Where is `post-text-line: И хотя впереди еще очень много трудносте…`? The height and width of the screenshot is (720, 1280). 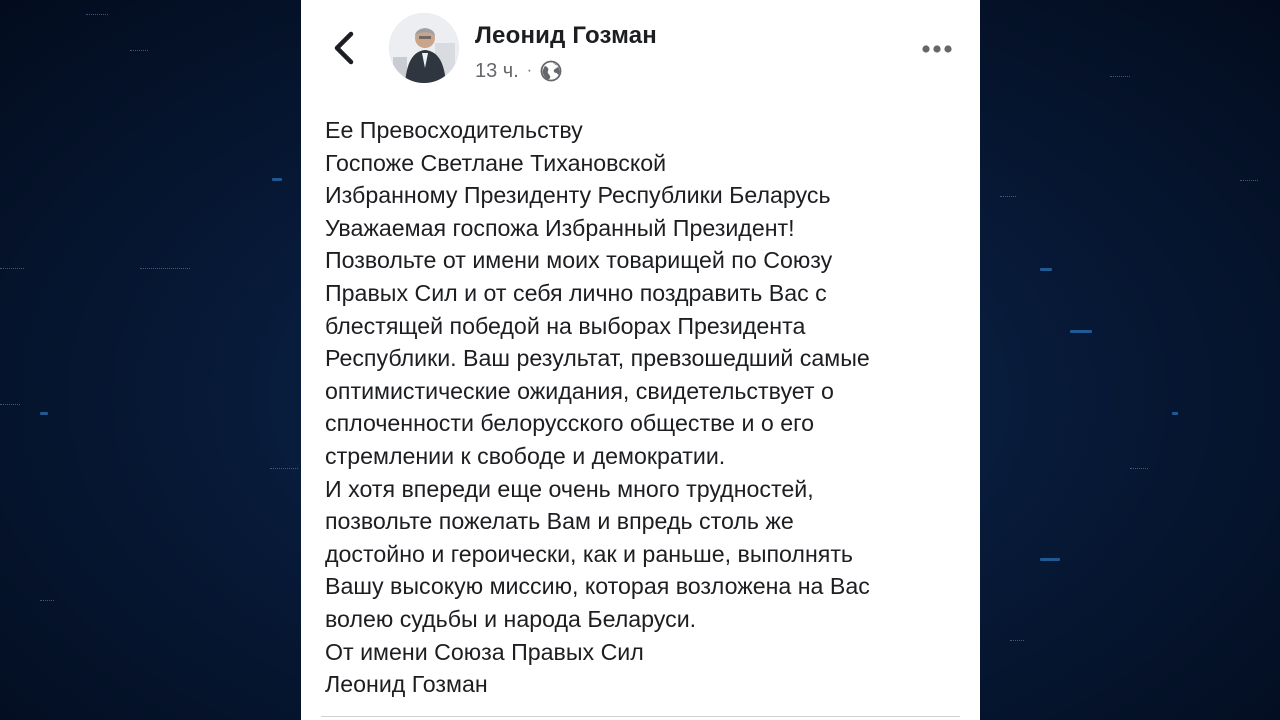
post-text-line: И хотя впереди еще очень много трудносте… is located at coordinates (569, 488).